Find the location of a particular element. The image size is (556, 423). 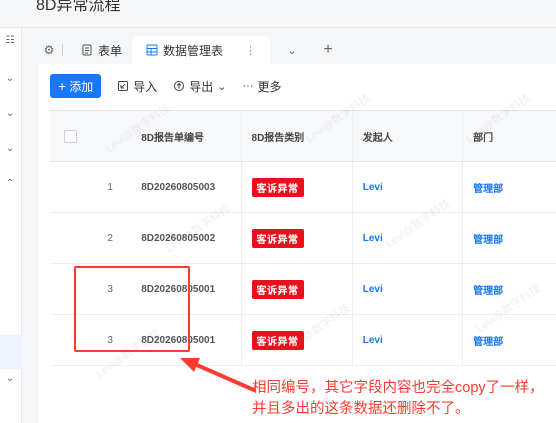

tab-form: 表单 is located at coordinates (101, 50).